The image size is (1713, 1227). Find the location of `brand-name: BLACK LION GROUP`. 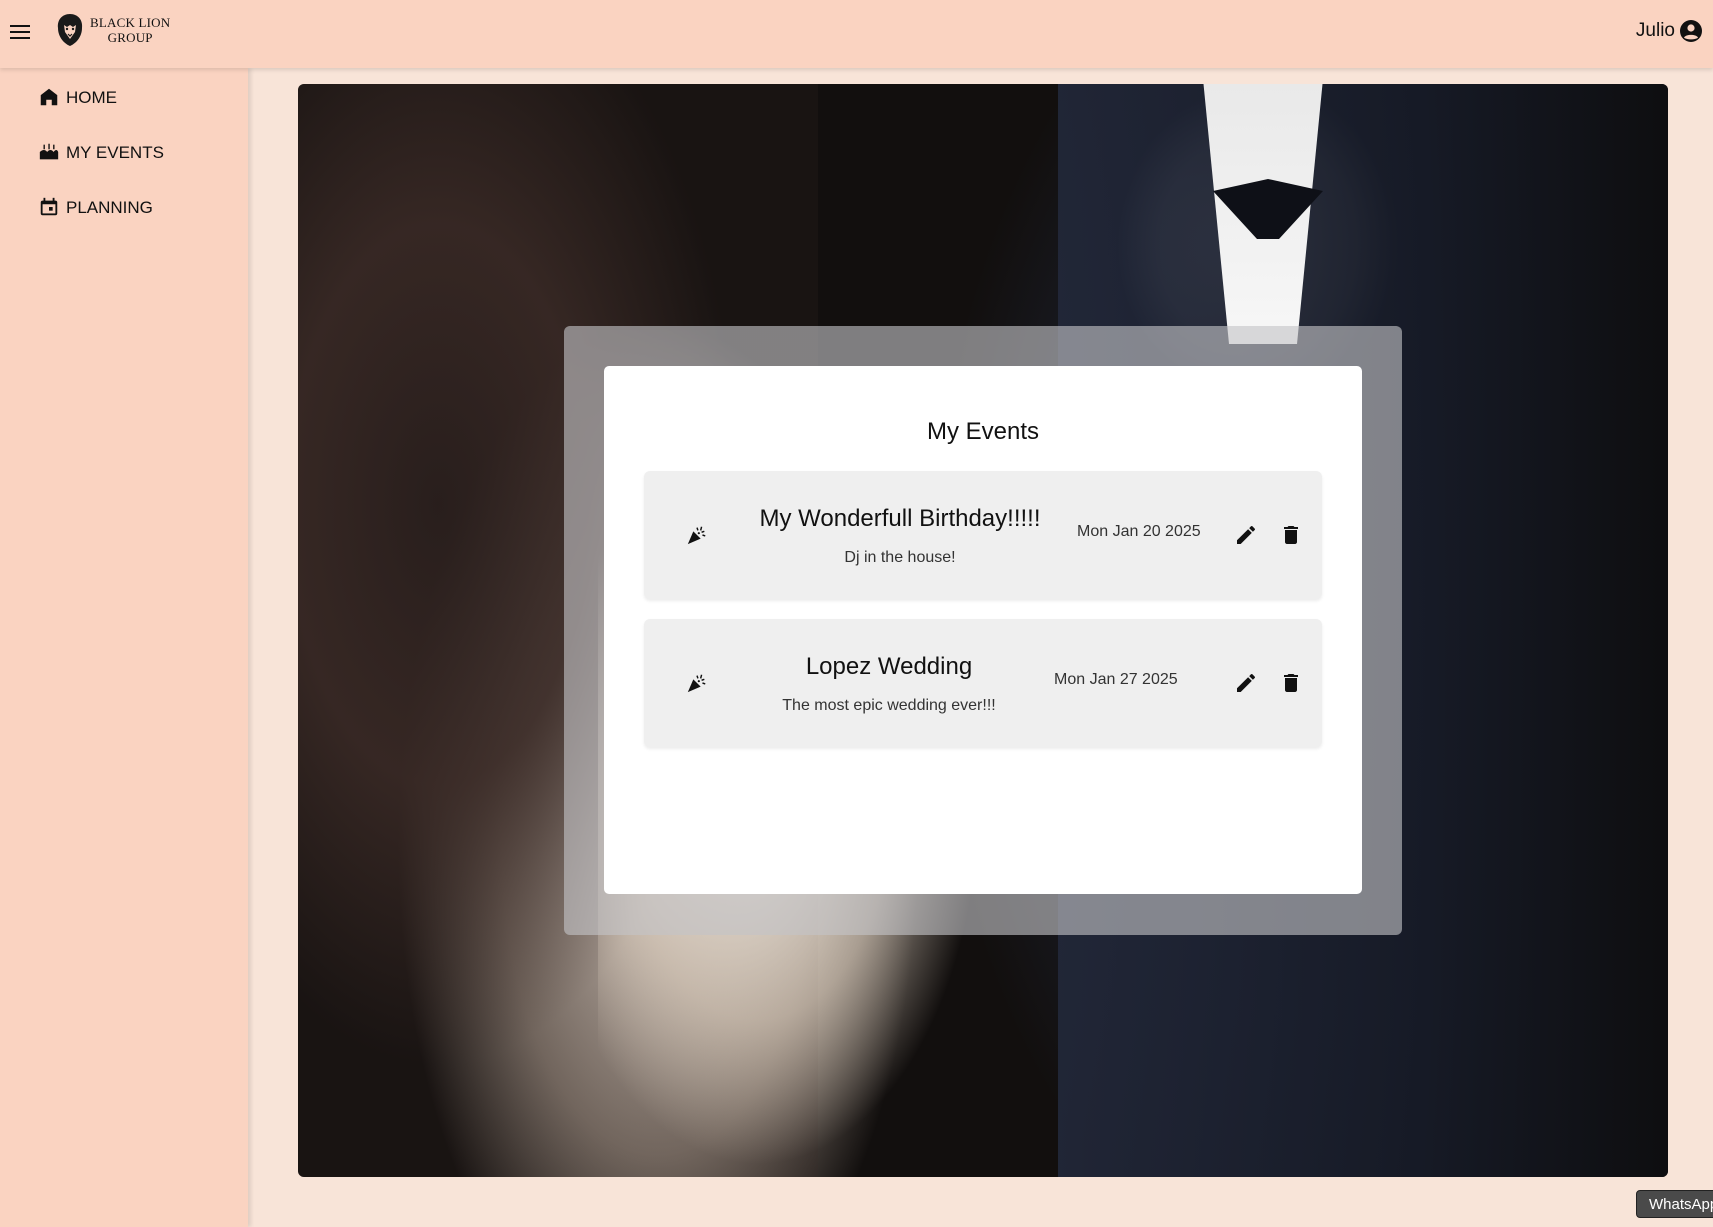

brand-name: BLACK LION GROUP is located at coordinates (130, 30).